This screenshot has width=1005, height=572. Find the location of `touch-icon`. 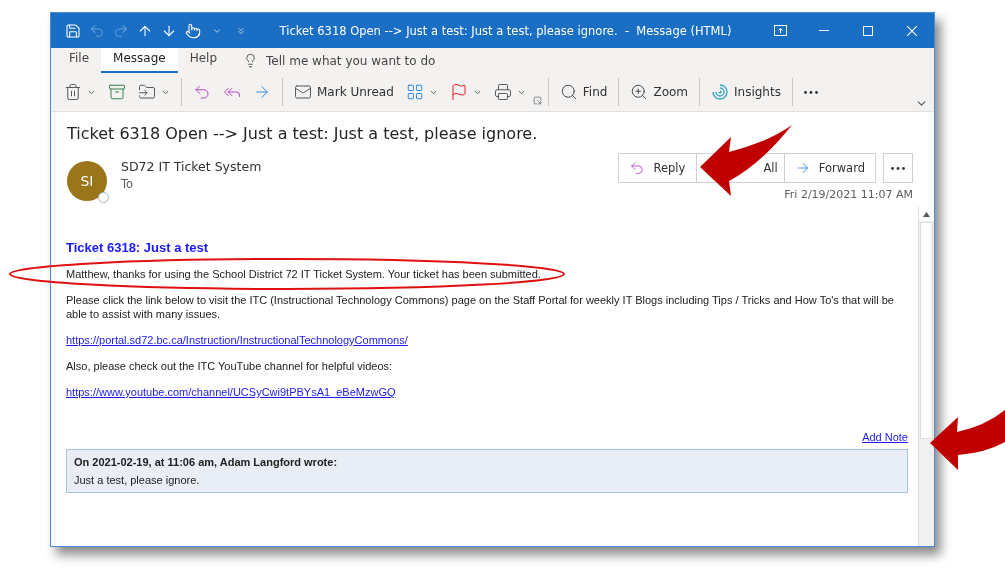

touch-icon is located at coordinates (193, 30).